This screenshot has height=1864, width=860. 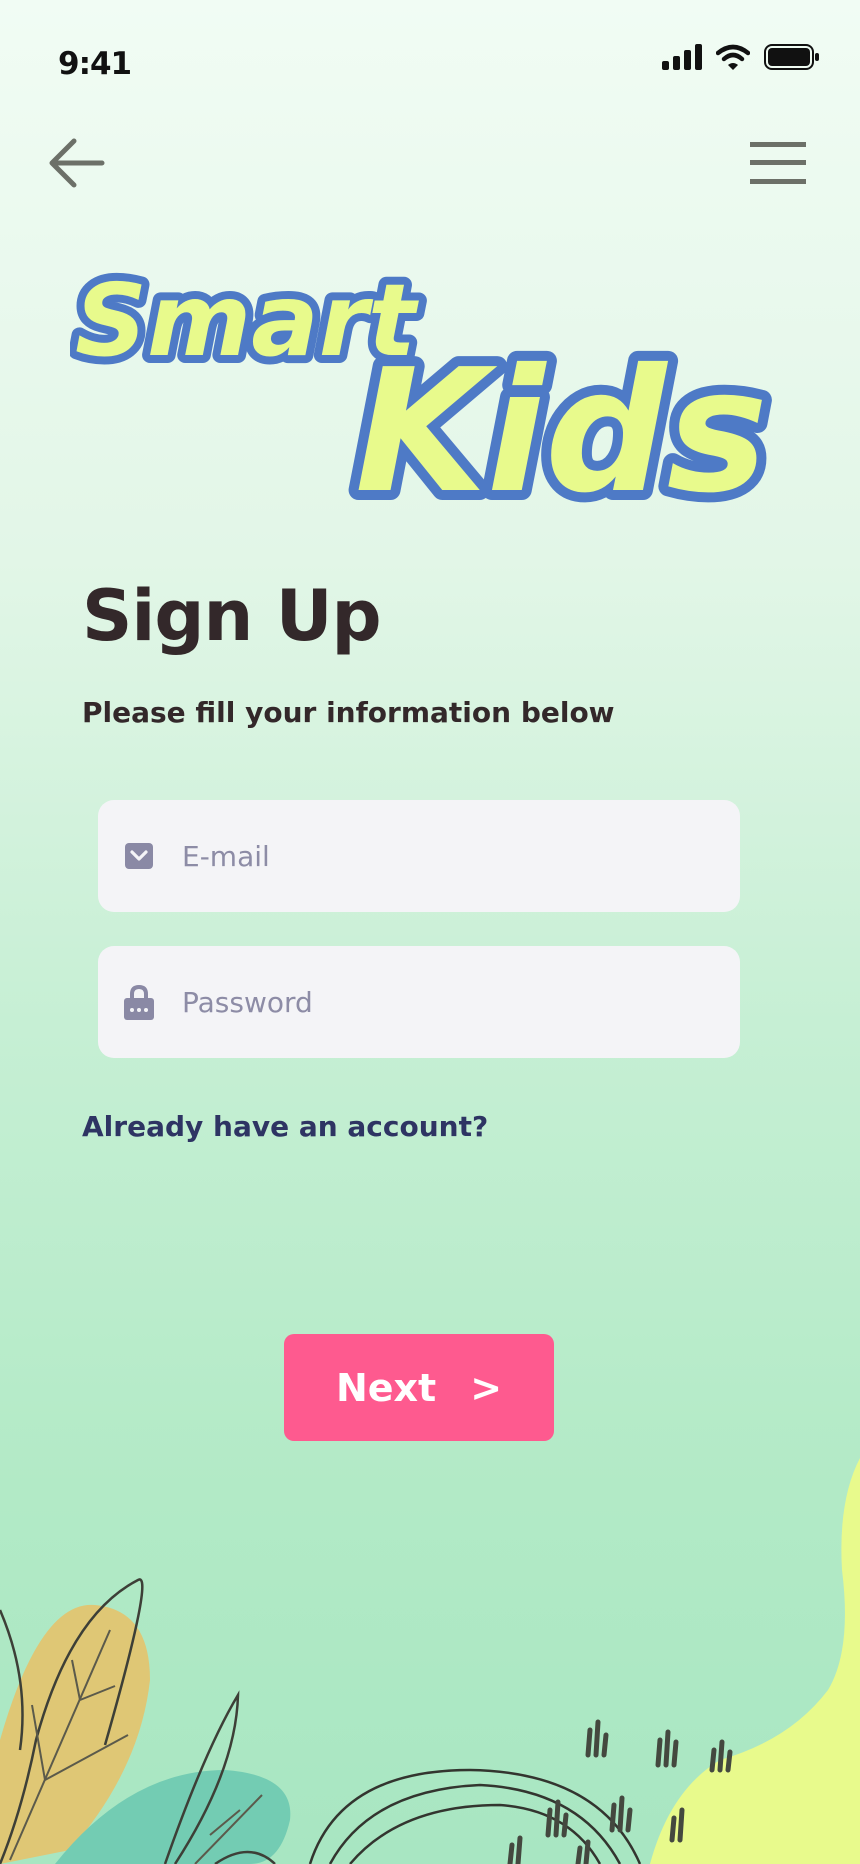 What do you see at coordinates (348, 712) in the screenshot?
I see `page-subtitle: Please fill your information below` at bounding box center [348, 712].